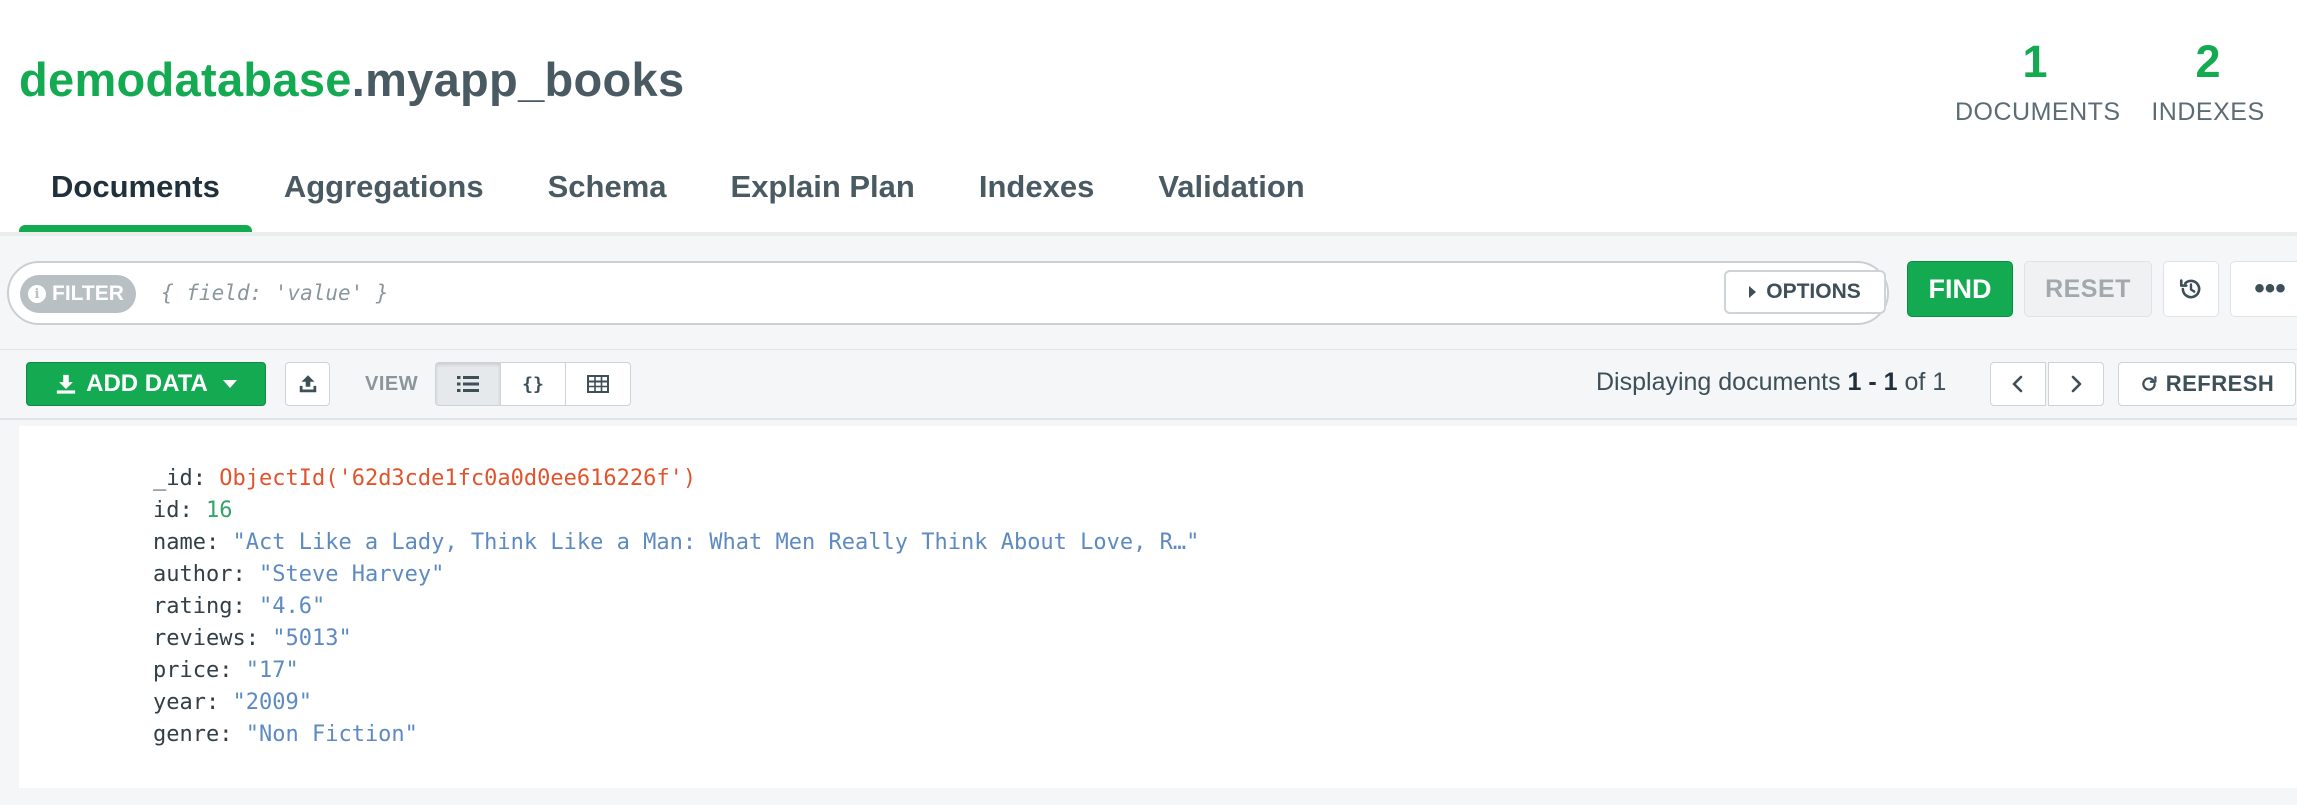 This screenshot has width=2297, height=805. I want to click on options-button: OPTIONS, so click(1805, 292).